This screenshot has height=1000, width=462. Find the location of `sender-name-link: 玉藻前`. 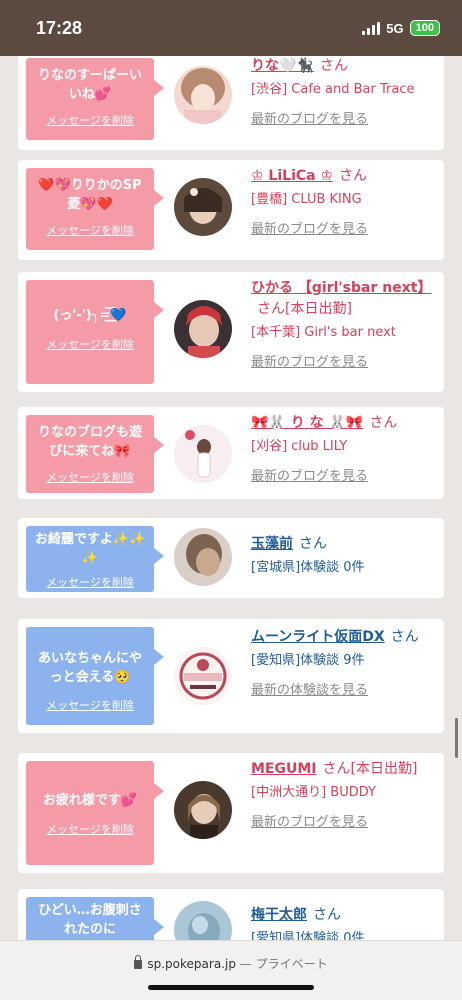

sender-name-link: 玉藻前 is located at coordinates (272, 544).